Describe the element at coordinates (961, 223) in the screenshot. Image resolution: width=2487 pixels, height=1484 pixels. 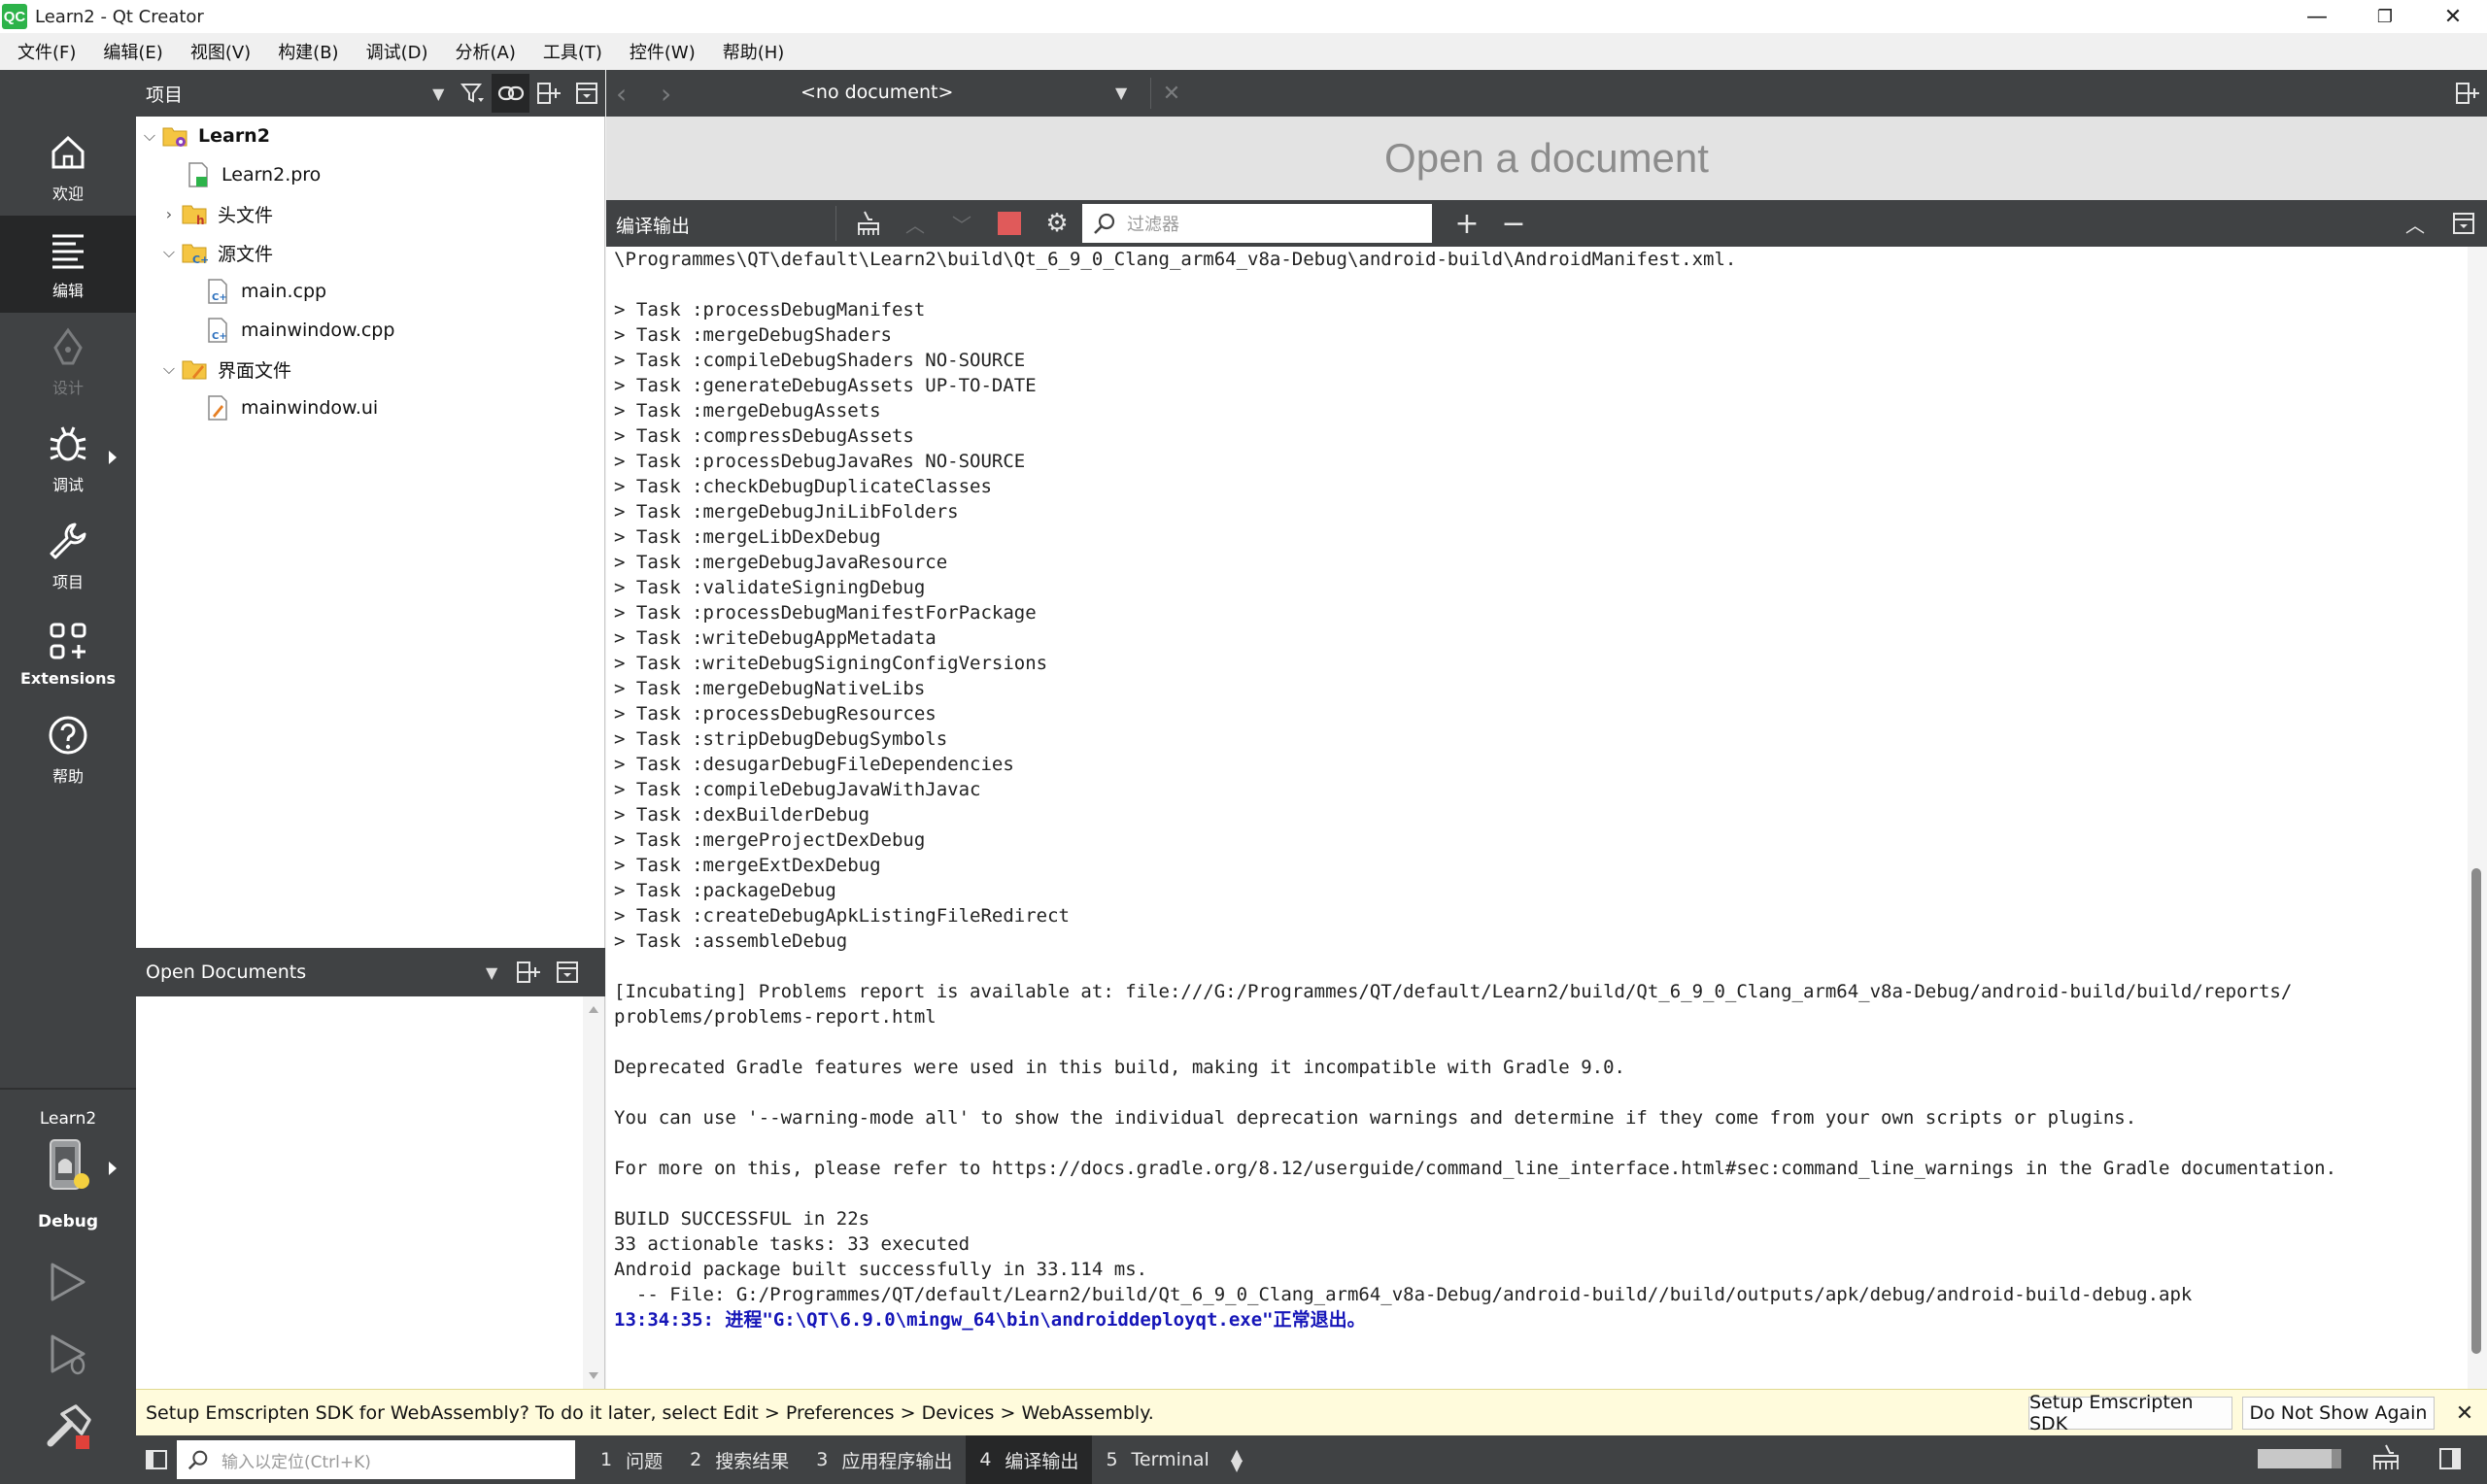
I see `next-item-icon: ﹀` at that location.